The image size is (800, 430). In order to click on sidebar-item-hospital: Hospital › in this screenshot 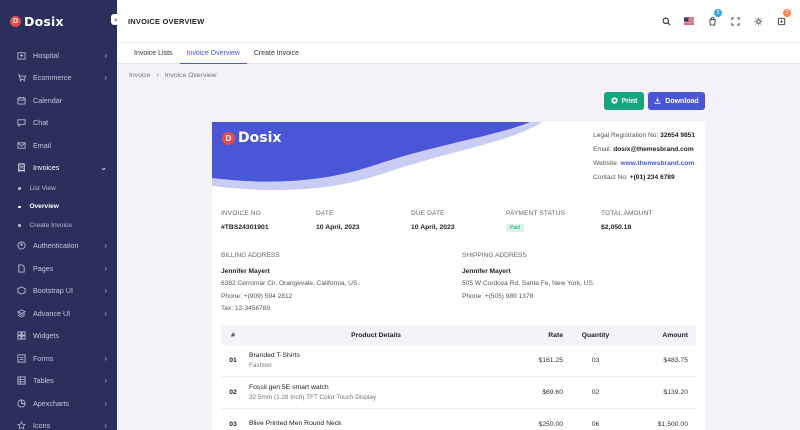, I will do `click(58, 55)`.